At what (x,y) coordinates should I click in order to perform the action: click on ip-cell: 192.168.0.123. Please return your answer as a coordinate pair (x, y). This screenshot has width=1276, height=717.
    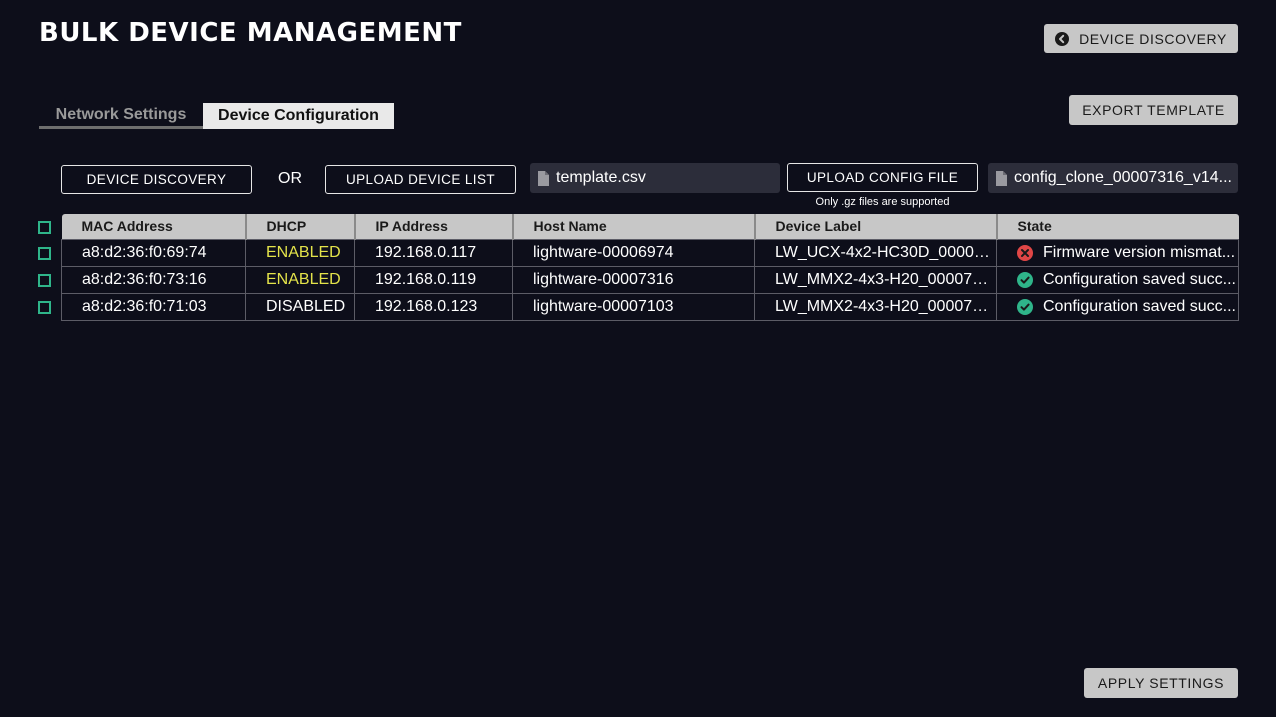
    Looking at the image, I should click on (433, 306).